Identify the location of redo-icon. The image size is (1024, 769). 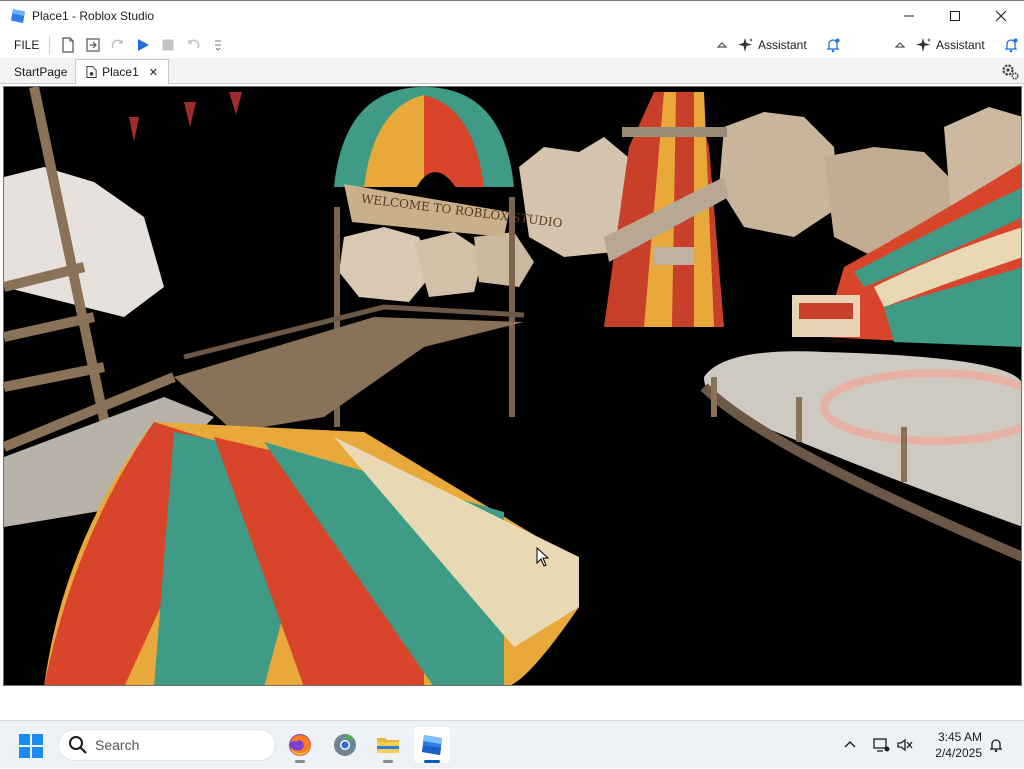
(117, 43).